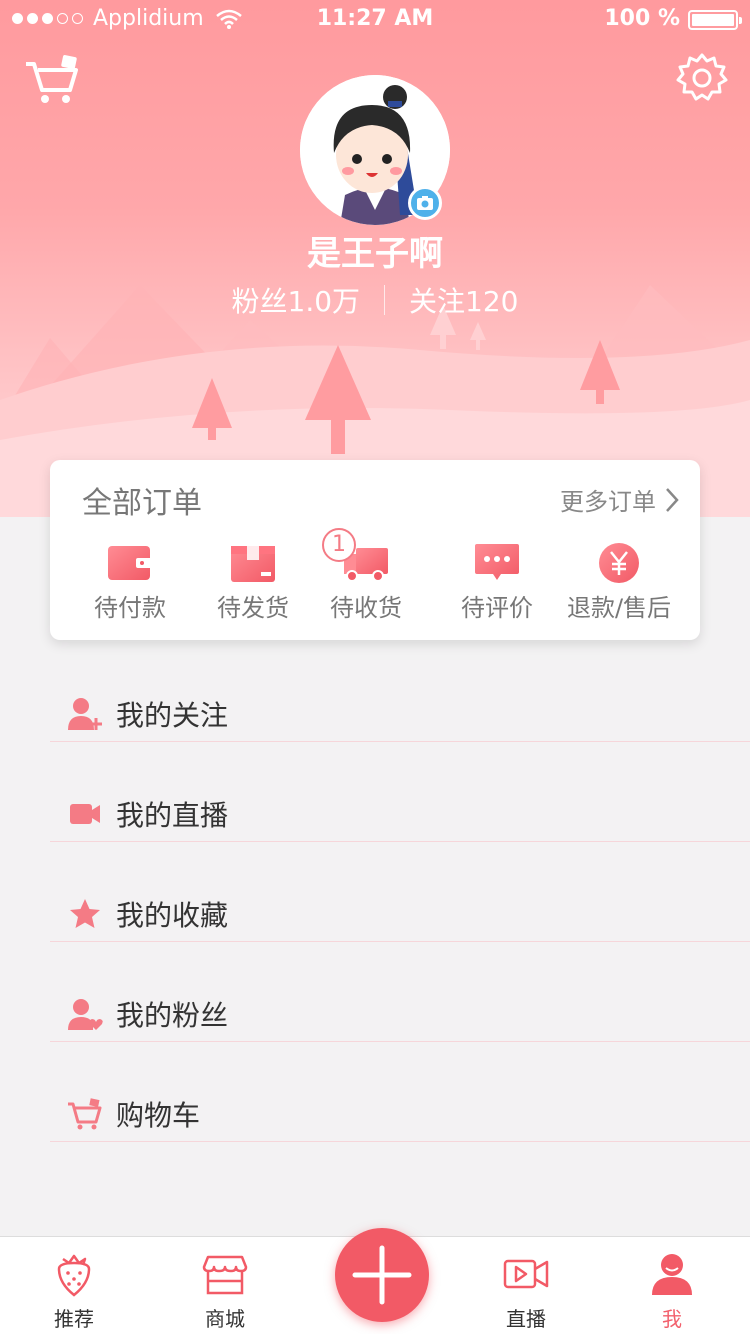  I want to click on order-pending-review: 待评价, so click(497, 585).